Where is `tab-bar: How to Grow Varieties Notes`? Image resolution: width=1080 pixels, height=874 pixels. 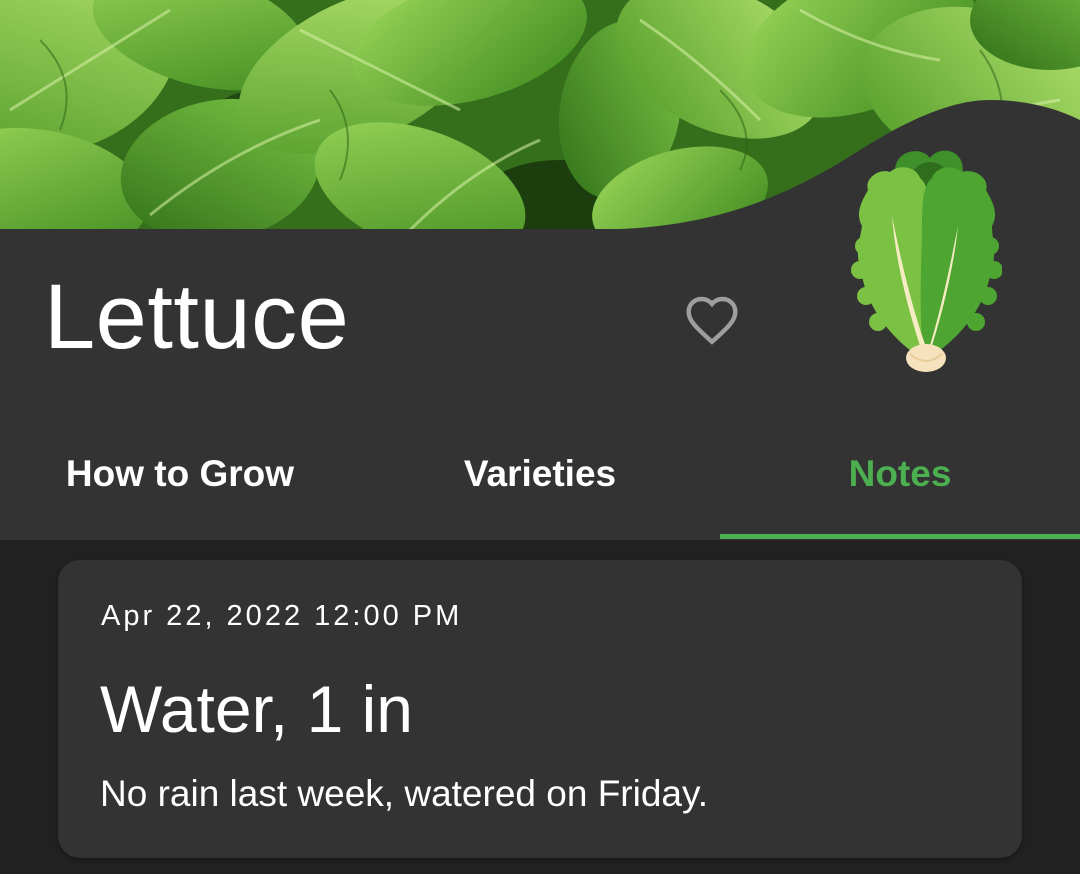
tab-bar: How to Grow Varieties Notes is located at coordinates (540, 480).